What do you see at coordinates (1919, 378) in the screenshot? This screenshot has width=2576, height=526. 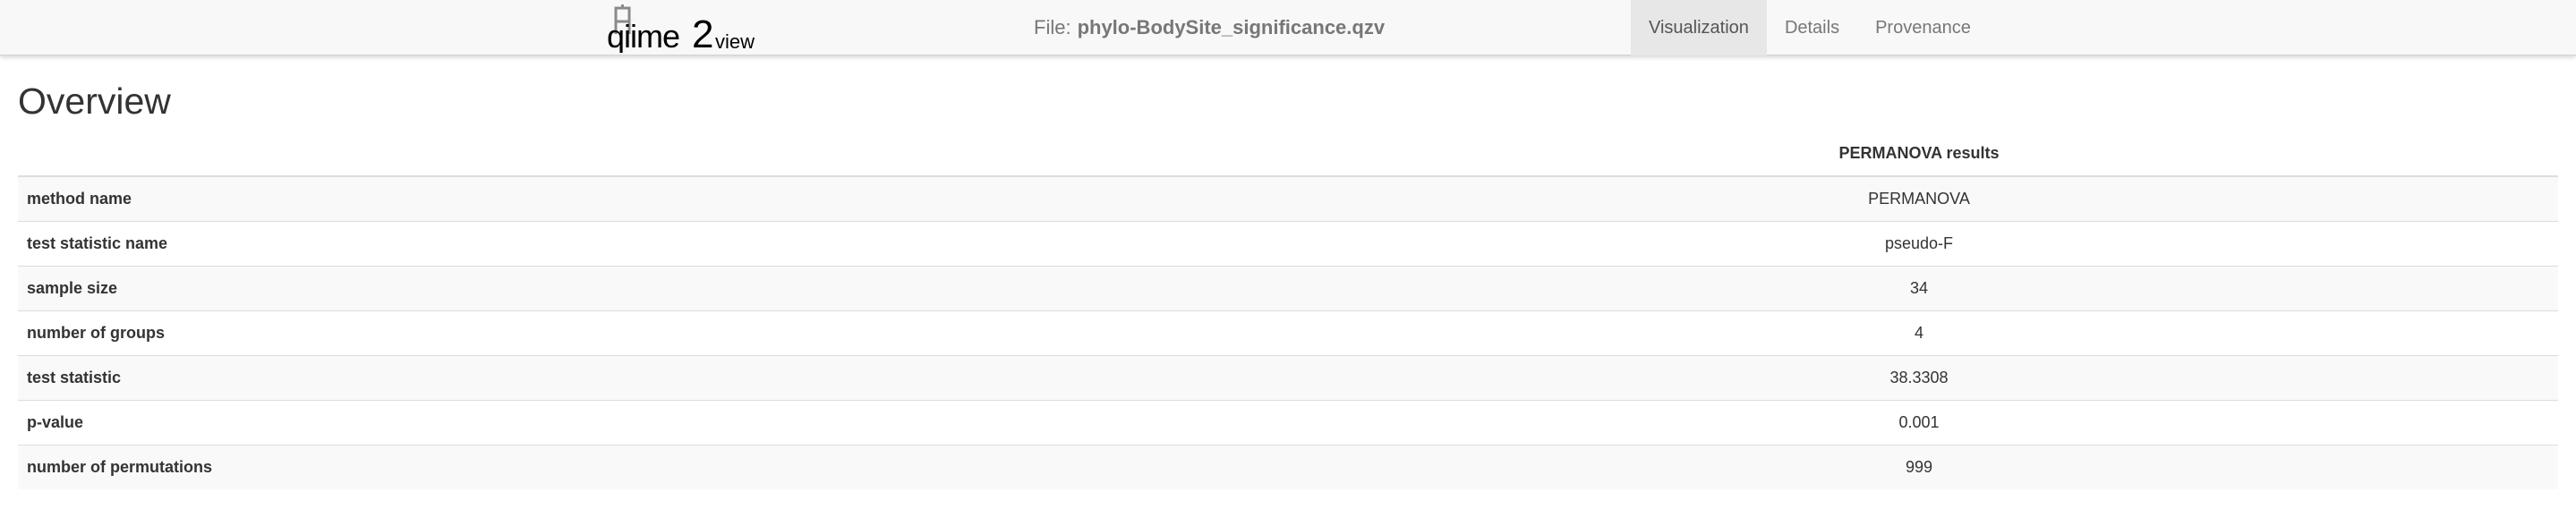 I see `row-value: 38.3308` at bounding box center [1919, 378].